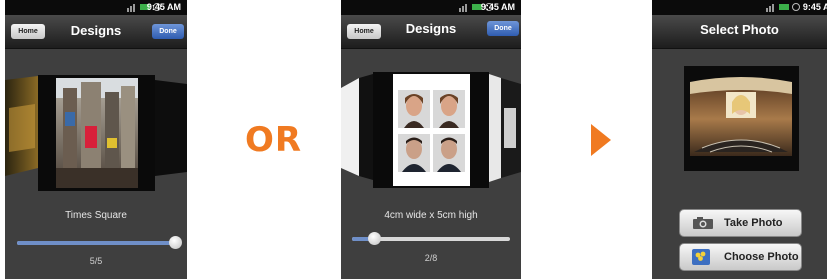 This screenshot has height=279, width=827. Describe the element at coordinates (431, 215) in the screenshot. I see `design-caption: 4cm wide x 5cm high` at that location.